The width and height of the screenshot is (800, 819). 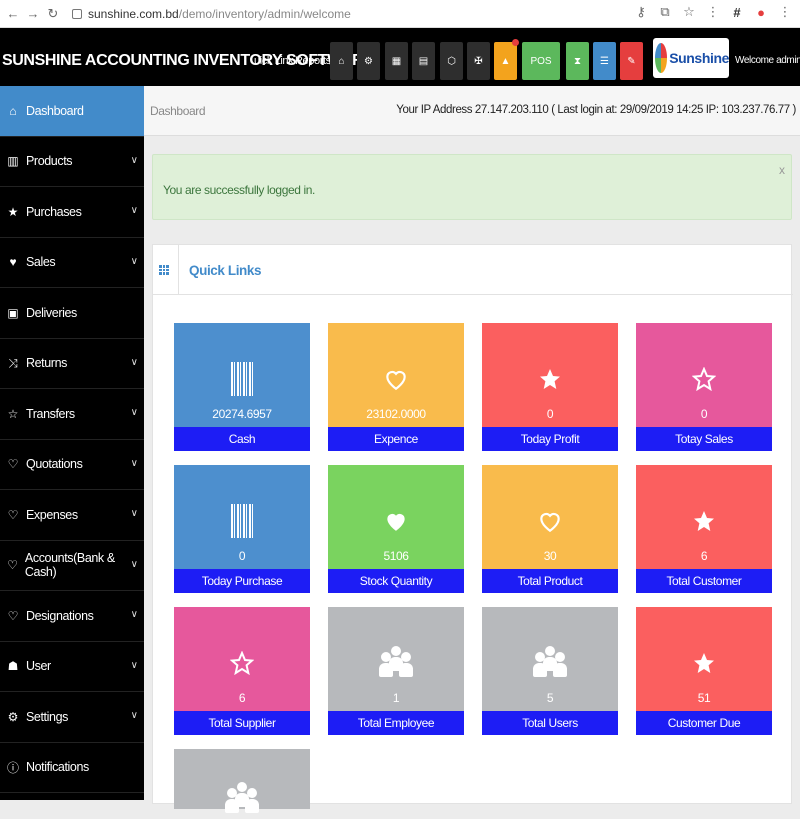 I want to click on grid-icon, so click(x=164, y=270).